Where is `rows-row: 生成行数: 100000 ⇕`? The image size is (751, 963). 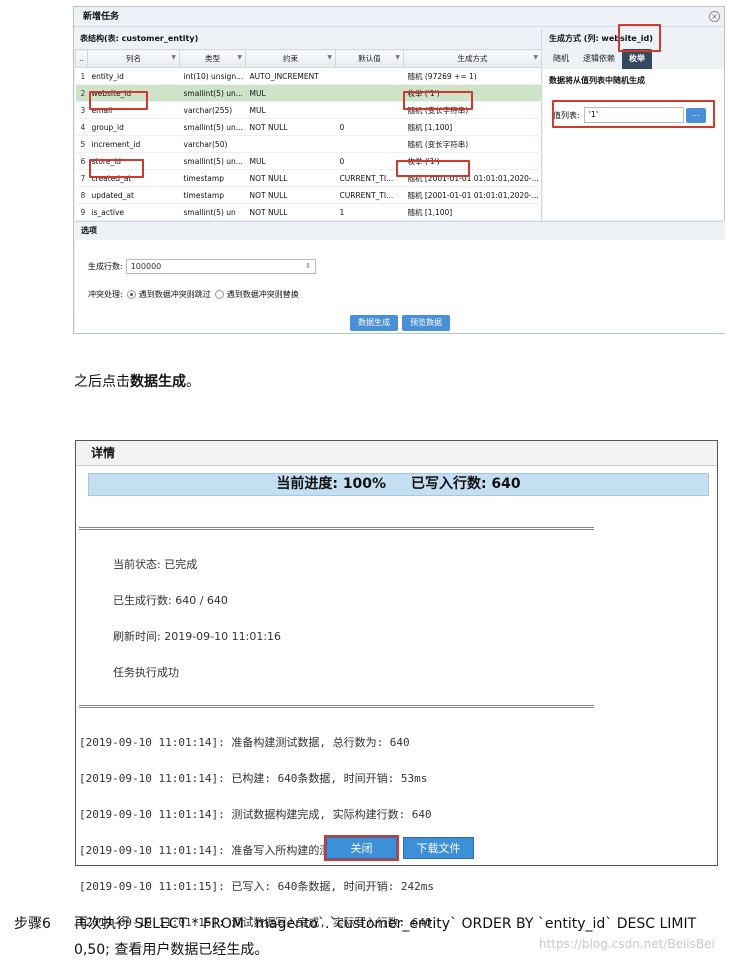
rows-row: 生成行数: 100000 ⇕ is located at coordinates (202, 266).